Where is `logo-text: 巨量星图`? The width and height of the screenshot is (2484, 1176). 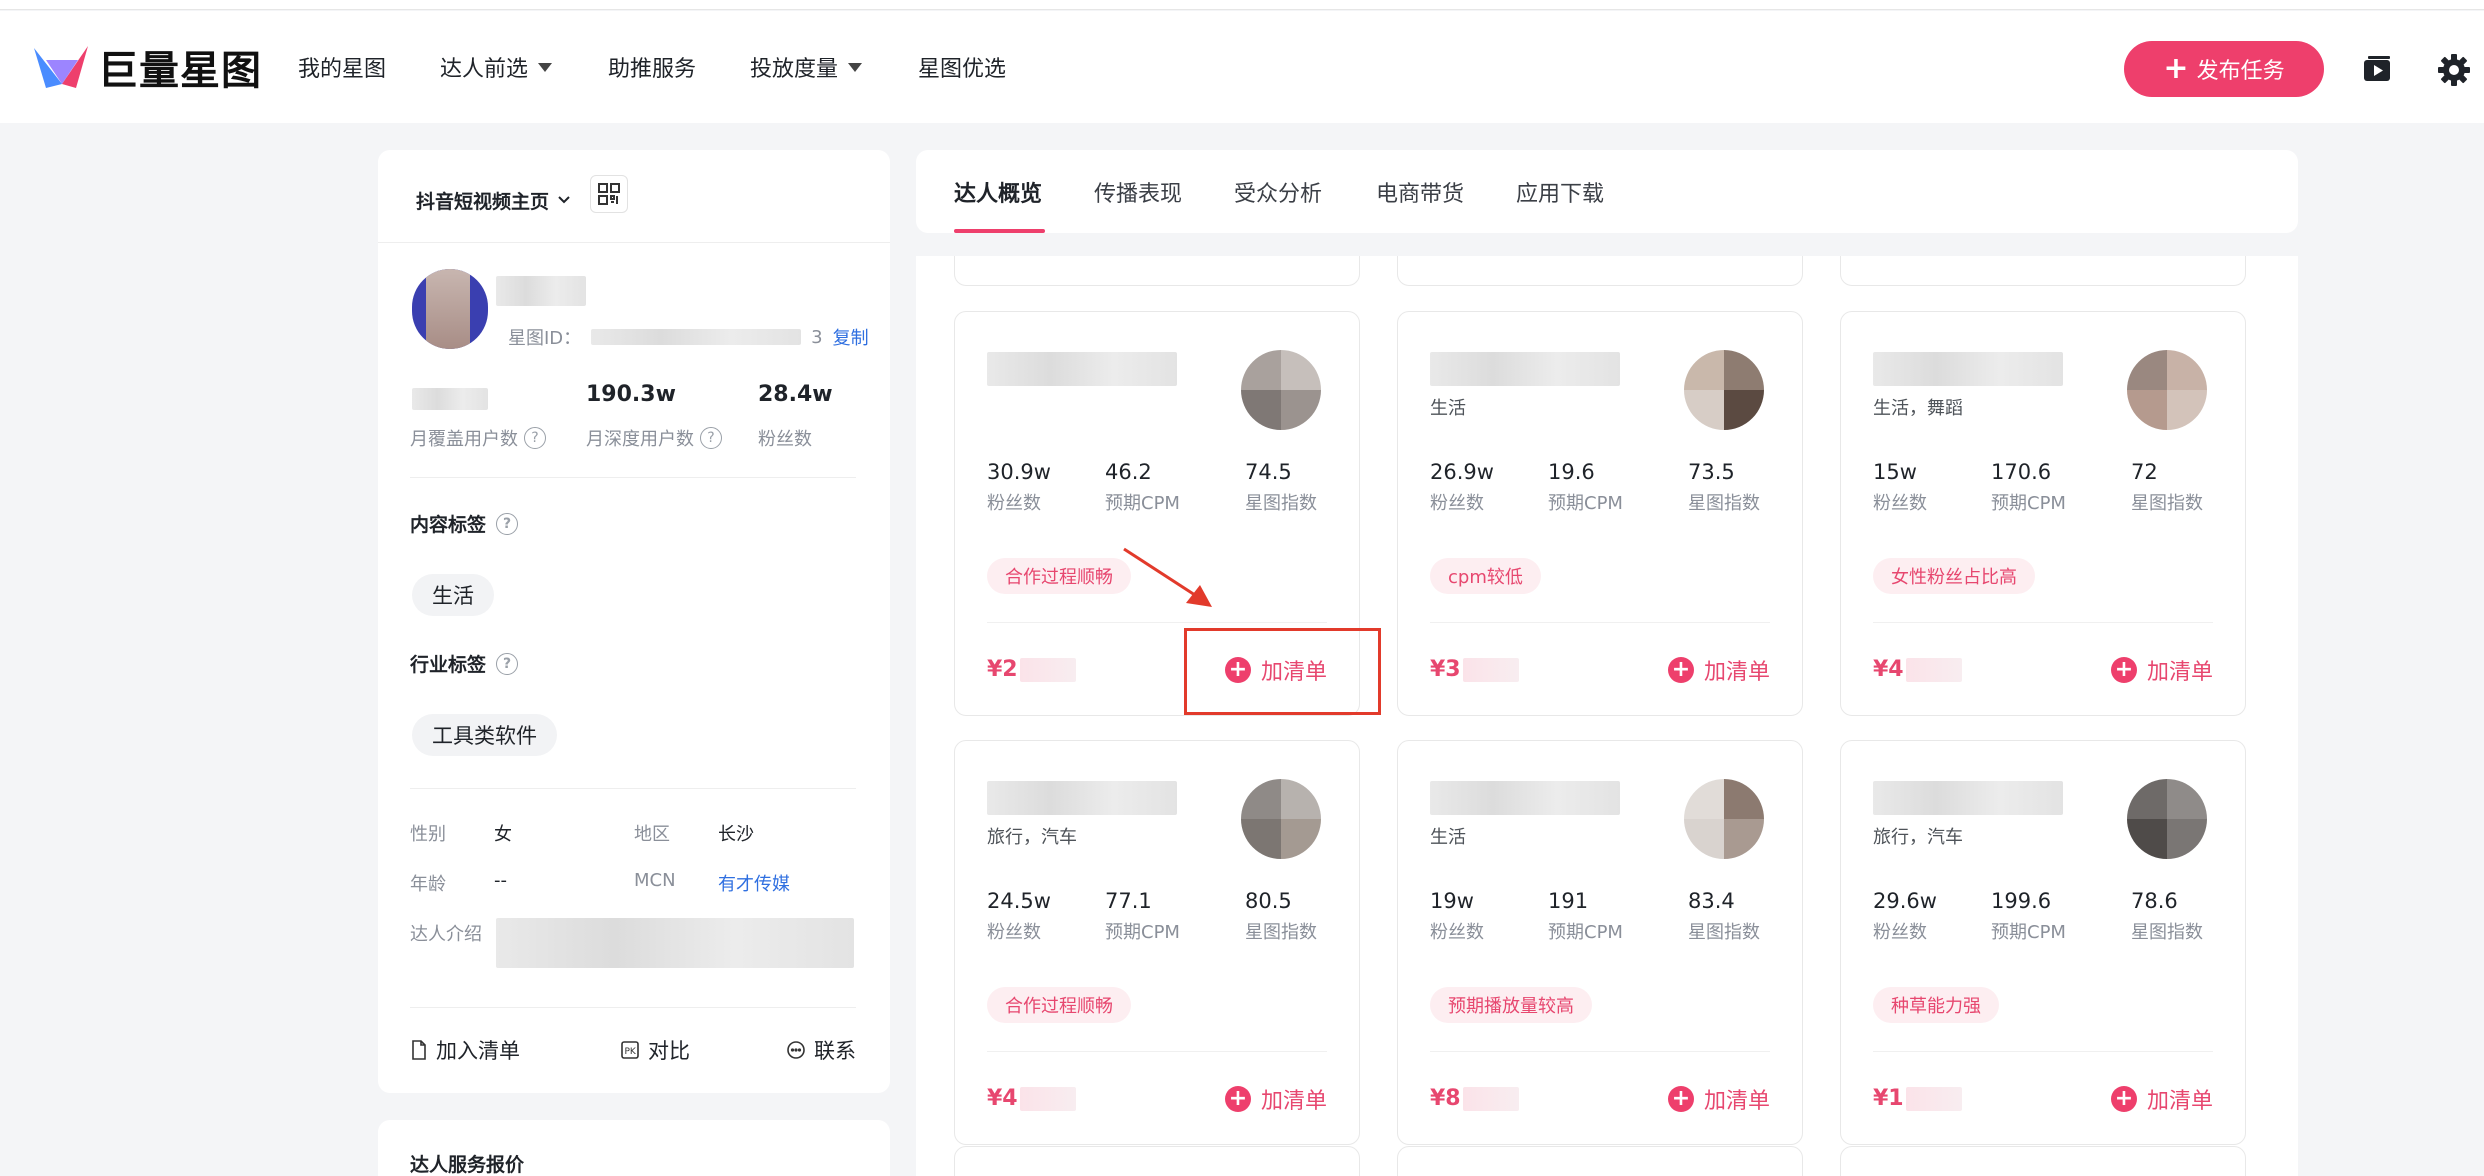 logo-text: 巨量星图 is located at coordinates (180, 71).